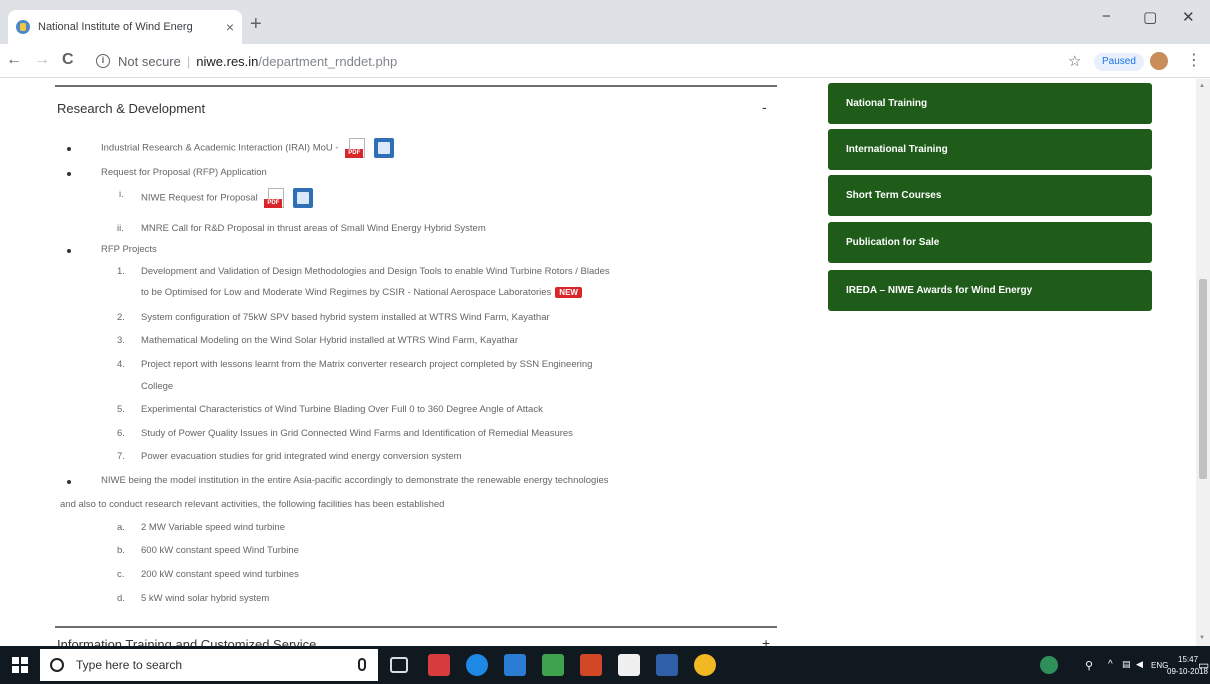 Image resolution: width=1210 pixels, height=684 pixels. I want to click on next-section-expand-toggle: +, so click(766, 640).